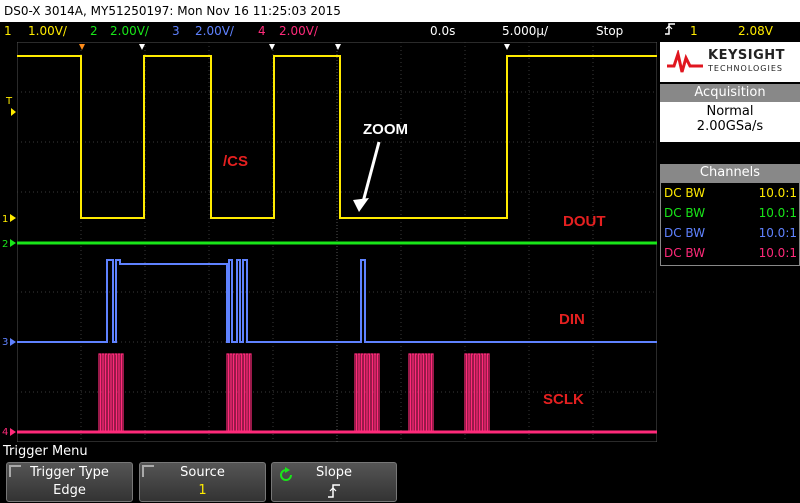 The height and width of the screenshot is (503, 800). Describe the element at coordinates (5, 342) in the screenshot. I see `ch3-ground-marker: 3` at that location.